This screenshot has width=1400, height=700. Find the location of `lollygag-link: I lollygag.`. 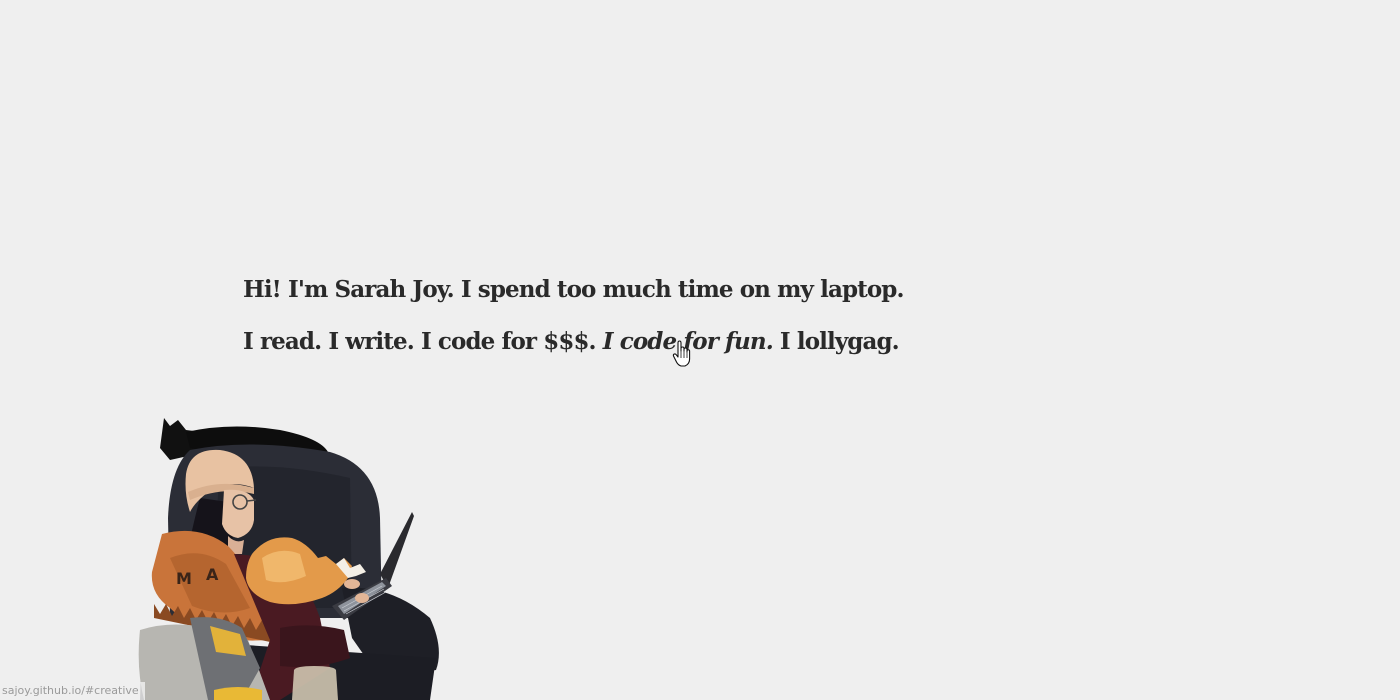

lollygag-link: I lollygag. is located at coordinates (840, 341).